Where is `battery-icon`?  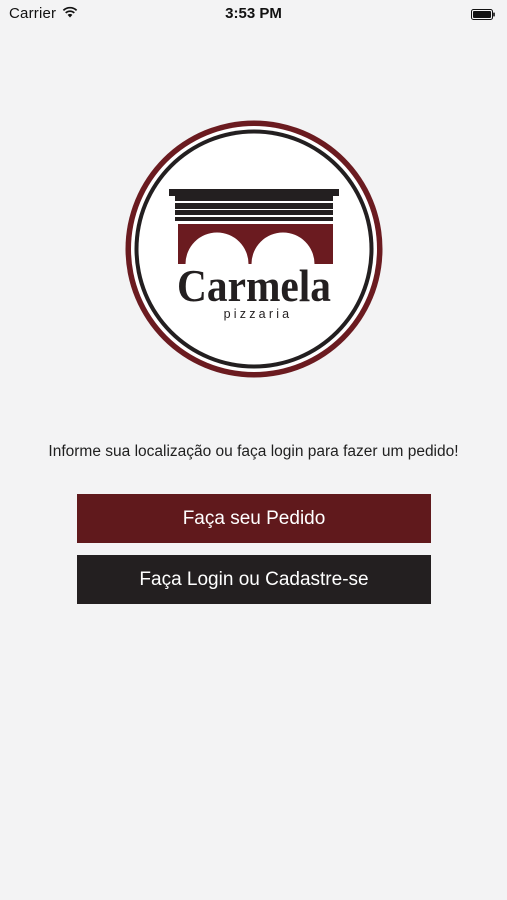
battery-icon is located at coordinates (483, 14).